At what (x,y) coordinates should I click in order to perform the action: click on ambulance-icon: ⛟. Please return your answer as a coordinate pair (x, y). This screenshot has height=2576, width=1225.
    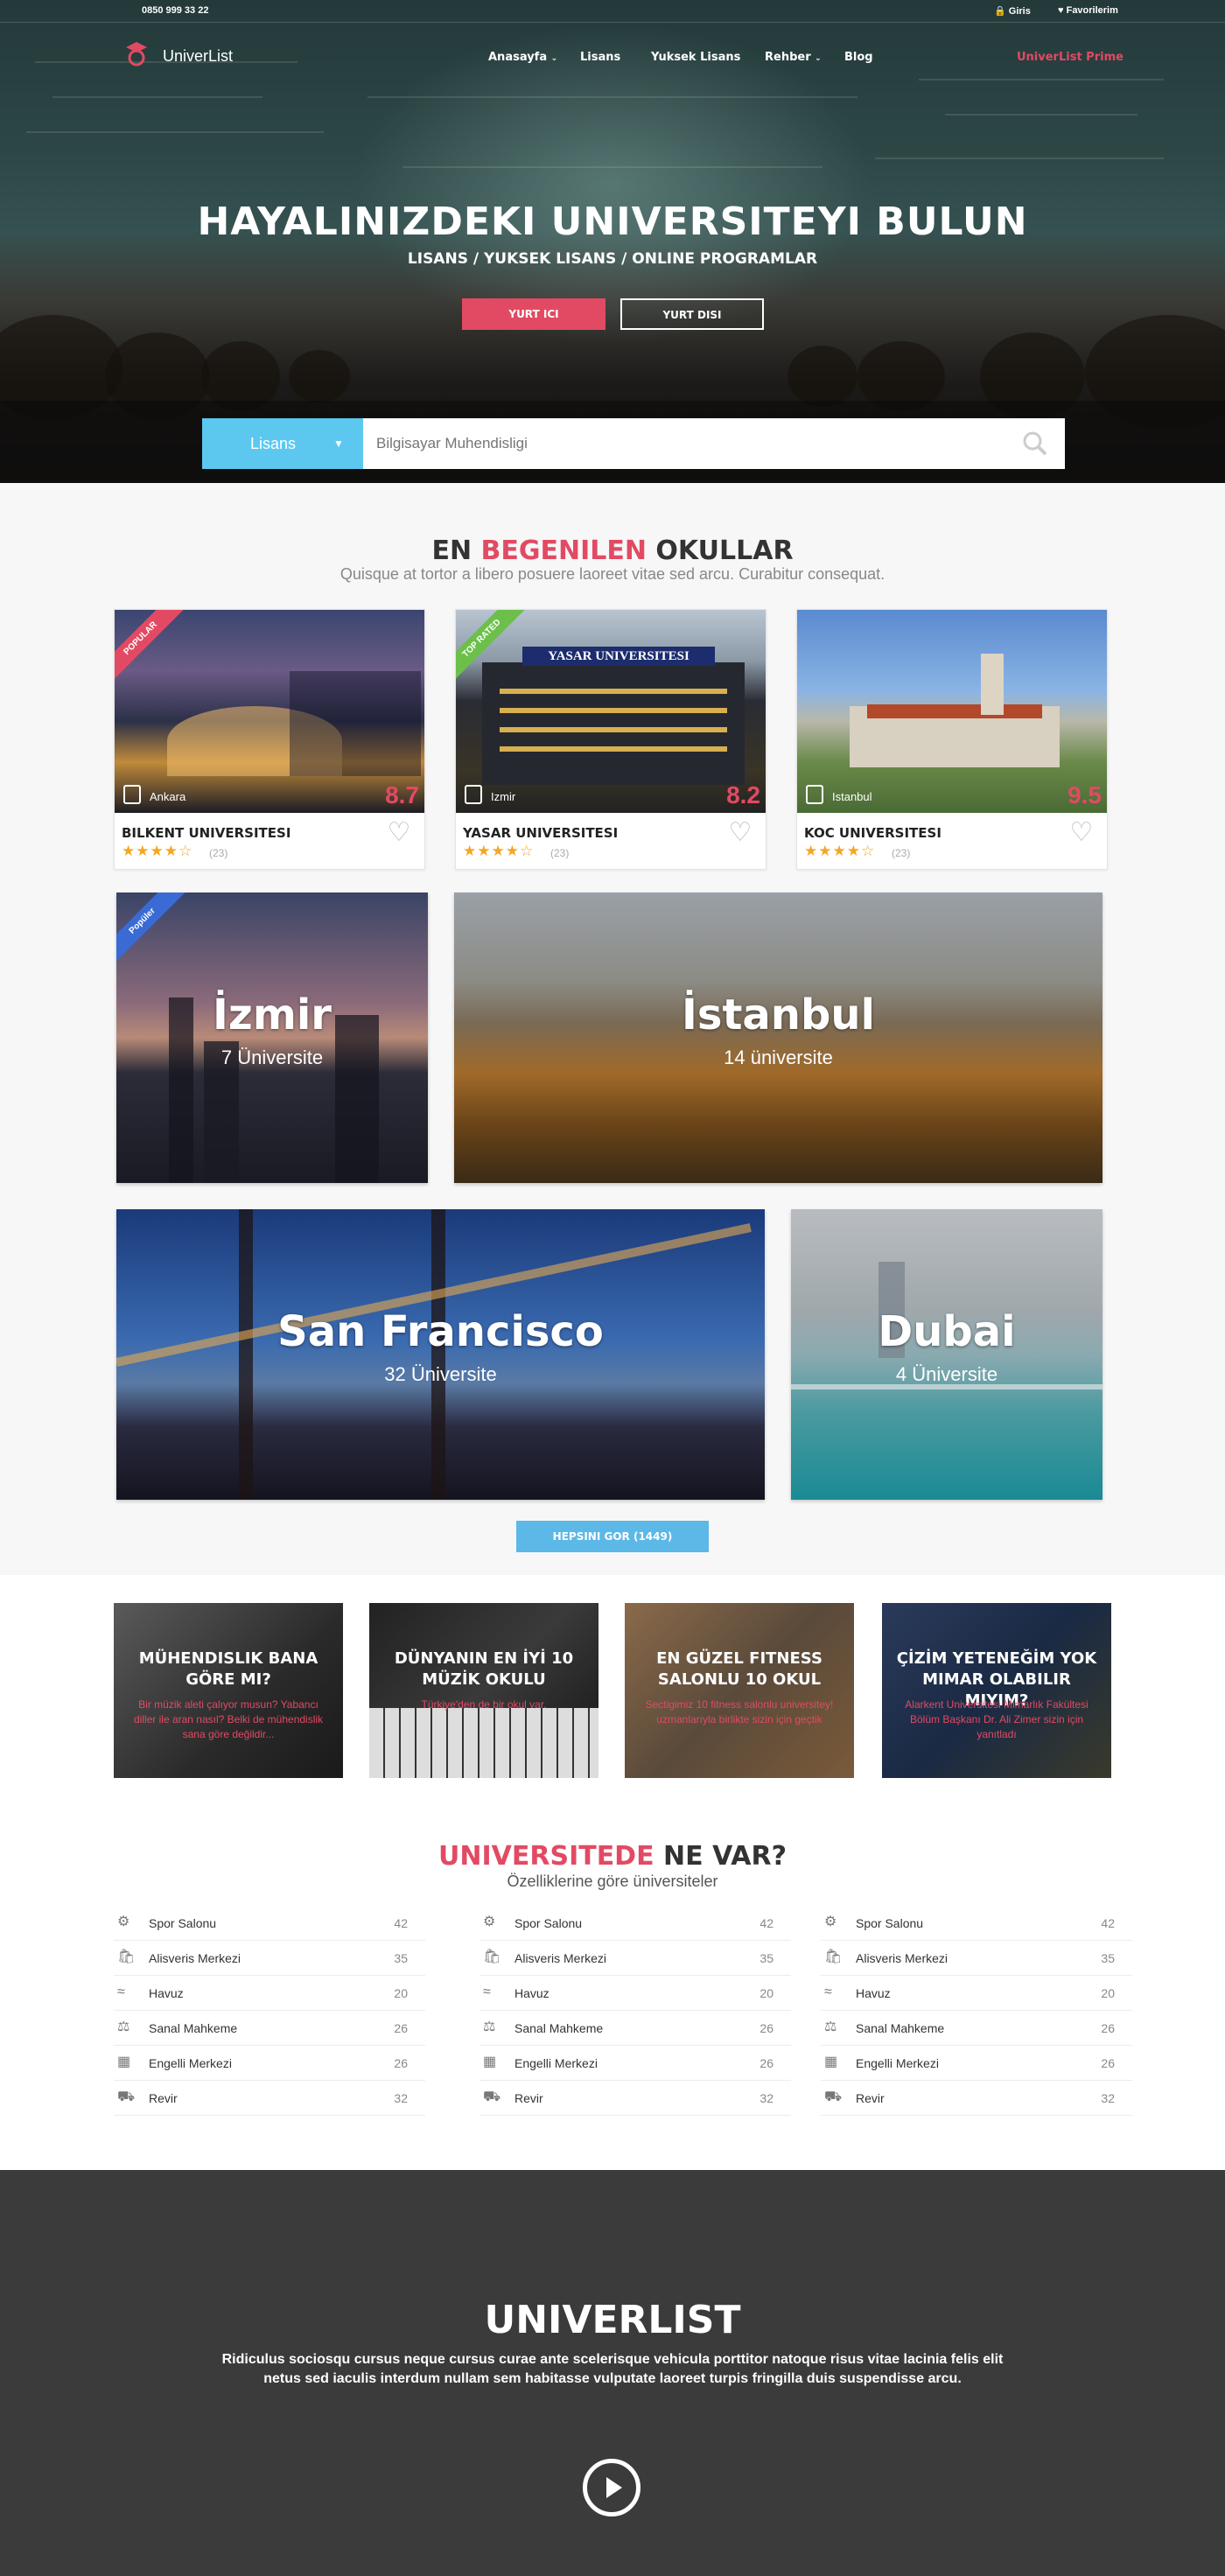
    Looking at the image, I should click on (492, 2097).